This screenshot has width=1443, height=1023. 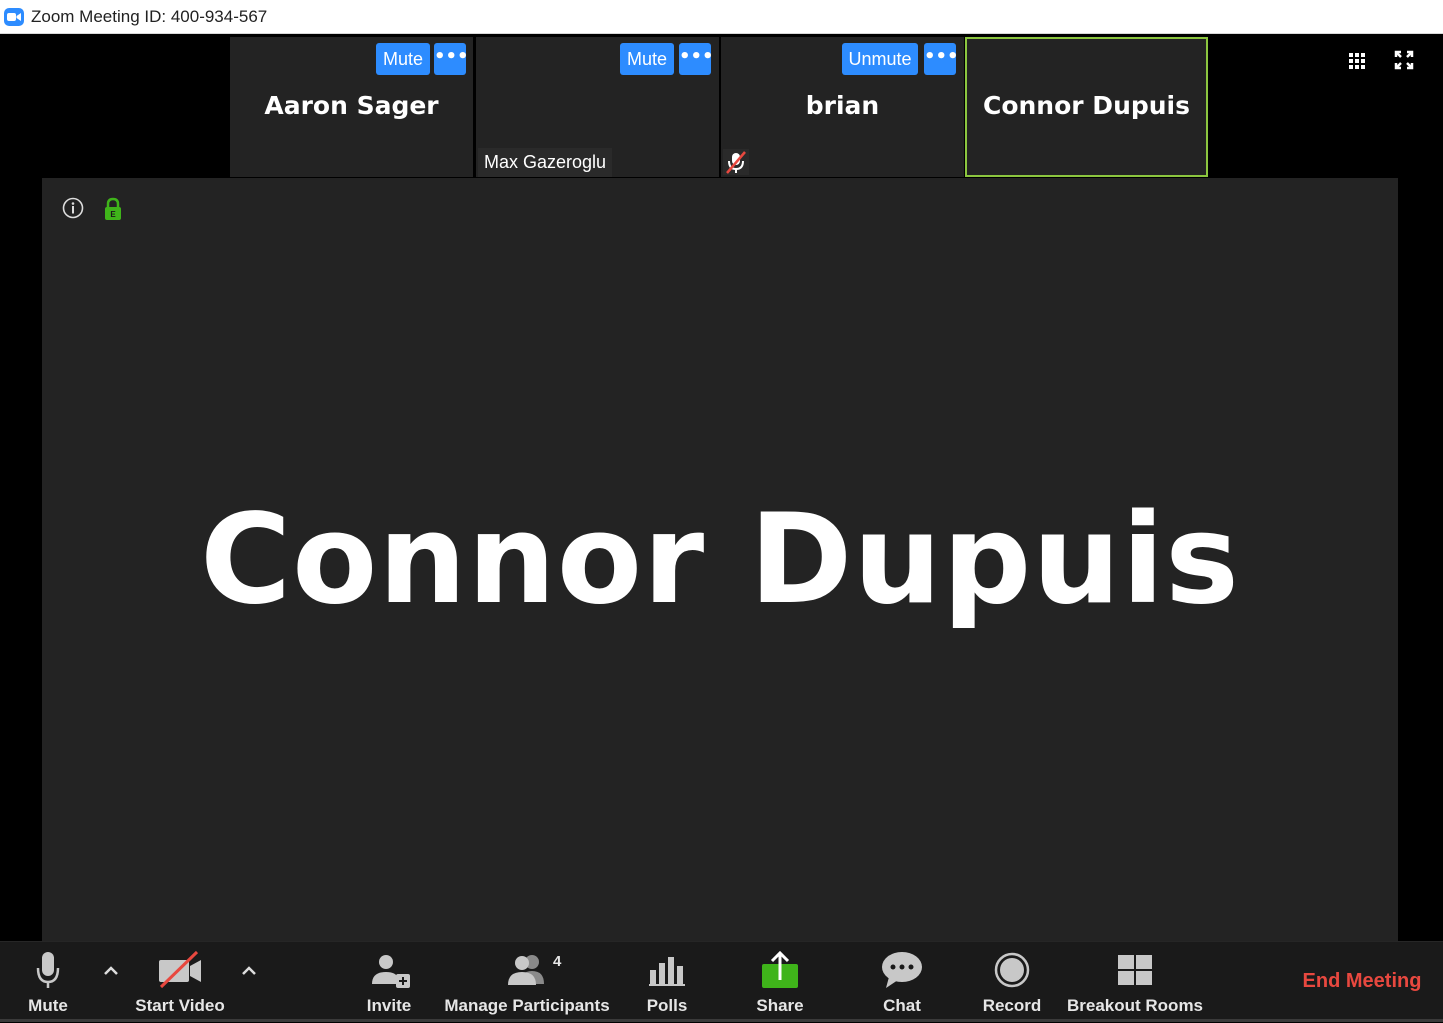 What do you see at coordinates (180, 1005) in the screenshot?
I see `start-video-label: Start Video` at bounding box center [180, 1005].